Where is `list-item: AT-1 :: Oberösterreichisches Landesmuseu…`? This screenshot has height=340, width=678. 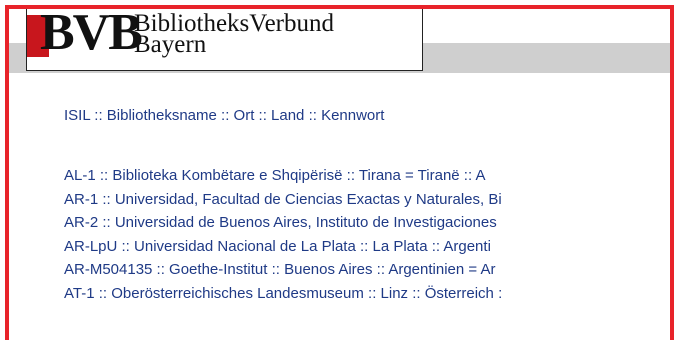 list-item: AT-1 :: Oberösterreichisches Landesmuseu… is located at coordinates (367, 294).